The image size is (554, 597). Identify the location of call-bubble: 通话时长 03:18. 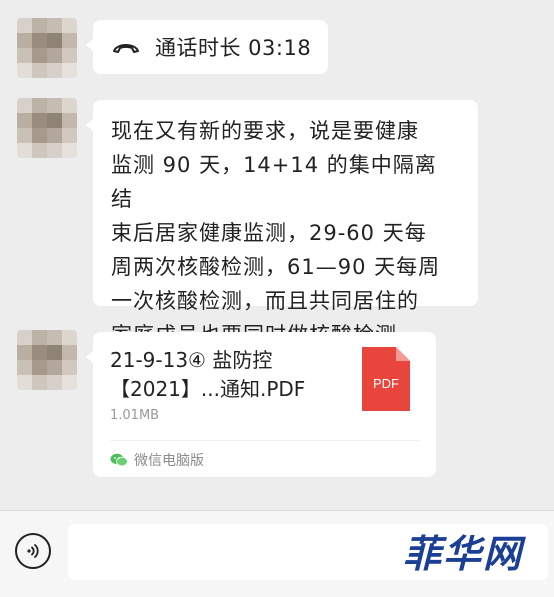
(207, 47).